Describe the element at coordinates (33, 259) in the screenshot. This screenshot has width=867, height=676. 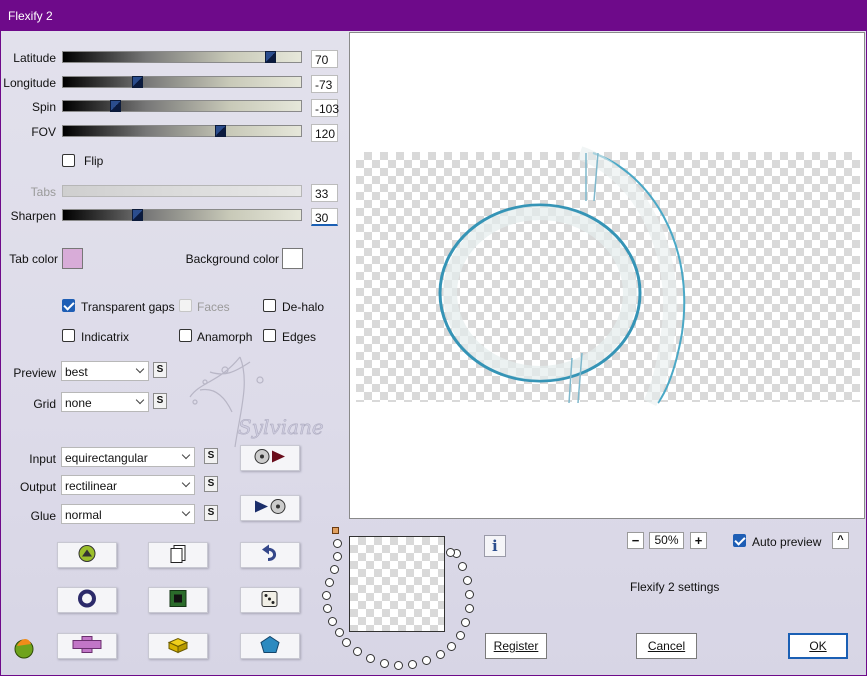
I see `tab-color-label: Tab color` at that location.